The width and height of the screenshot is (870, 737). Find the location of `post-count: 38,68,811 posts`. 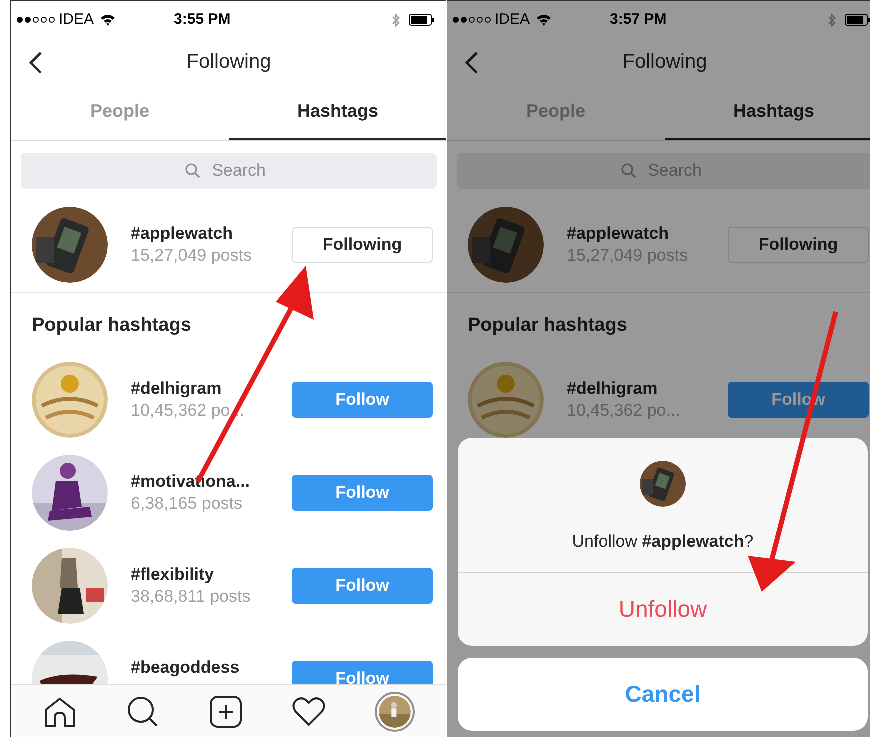

post-count: 38,68,811 posts is located at coordinates (191, 597).